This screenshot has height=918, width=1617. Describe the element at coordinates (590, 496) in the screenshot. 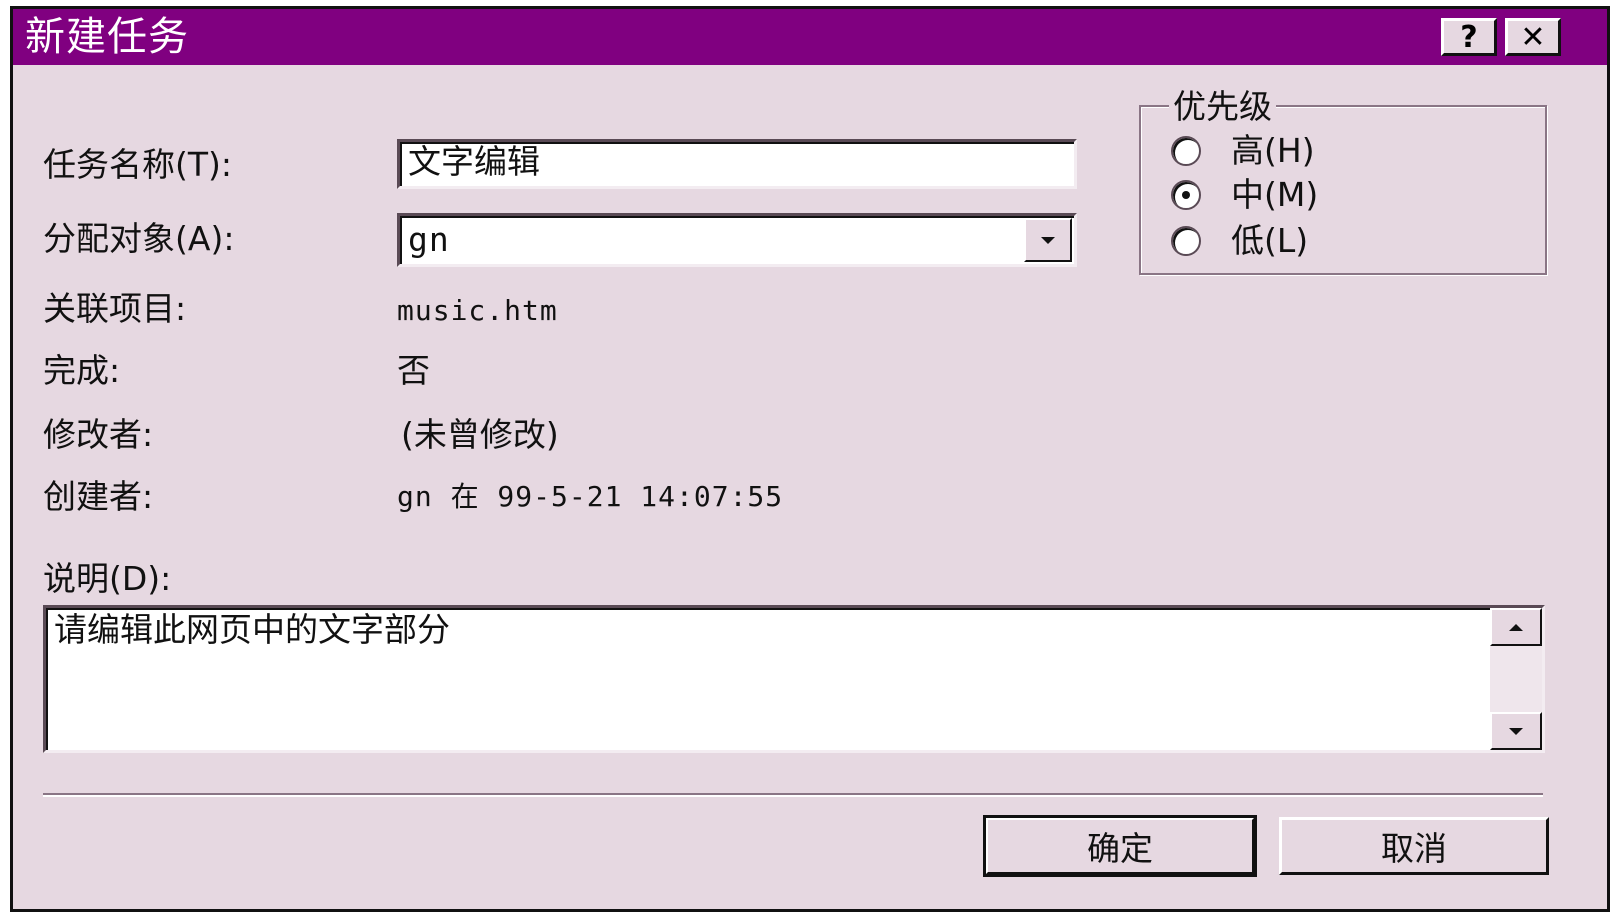

I see `created-by-value: gn 在 99-5-21 14:07:55` at that location.